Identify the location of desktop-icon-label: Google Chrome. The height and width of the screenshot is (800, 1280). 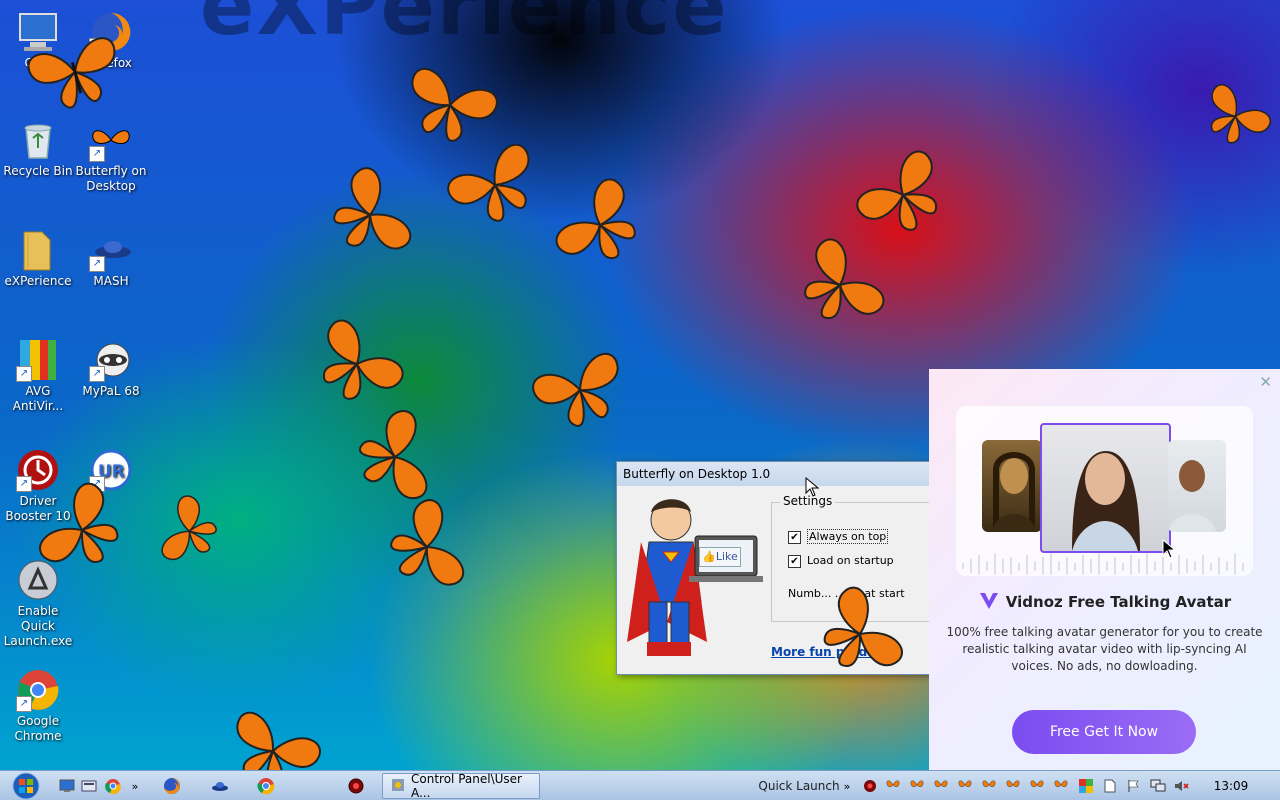
(38, 728).